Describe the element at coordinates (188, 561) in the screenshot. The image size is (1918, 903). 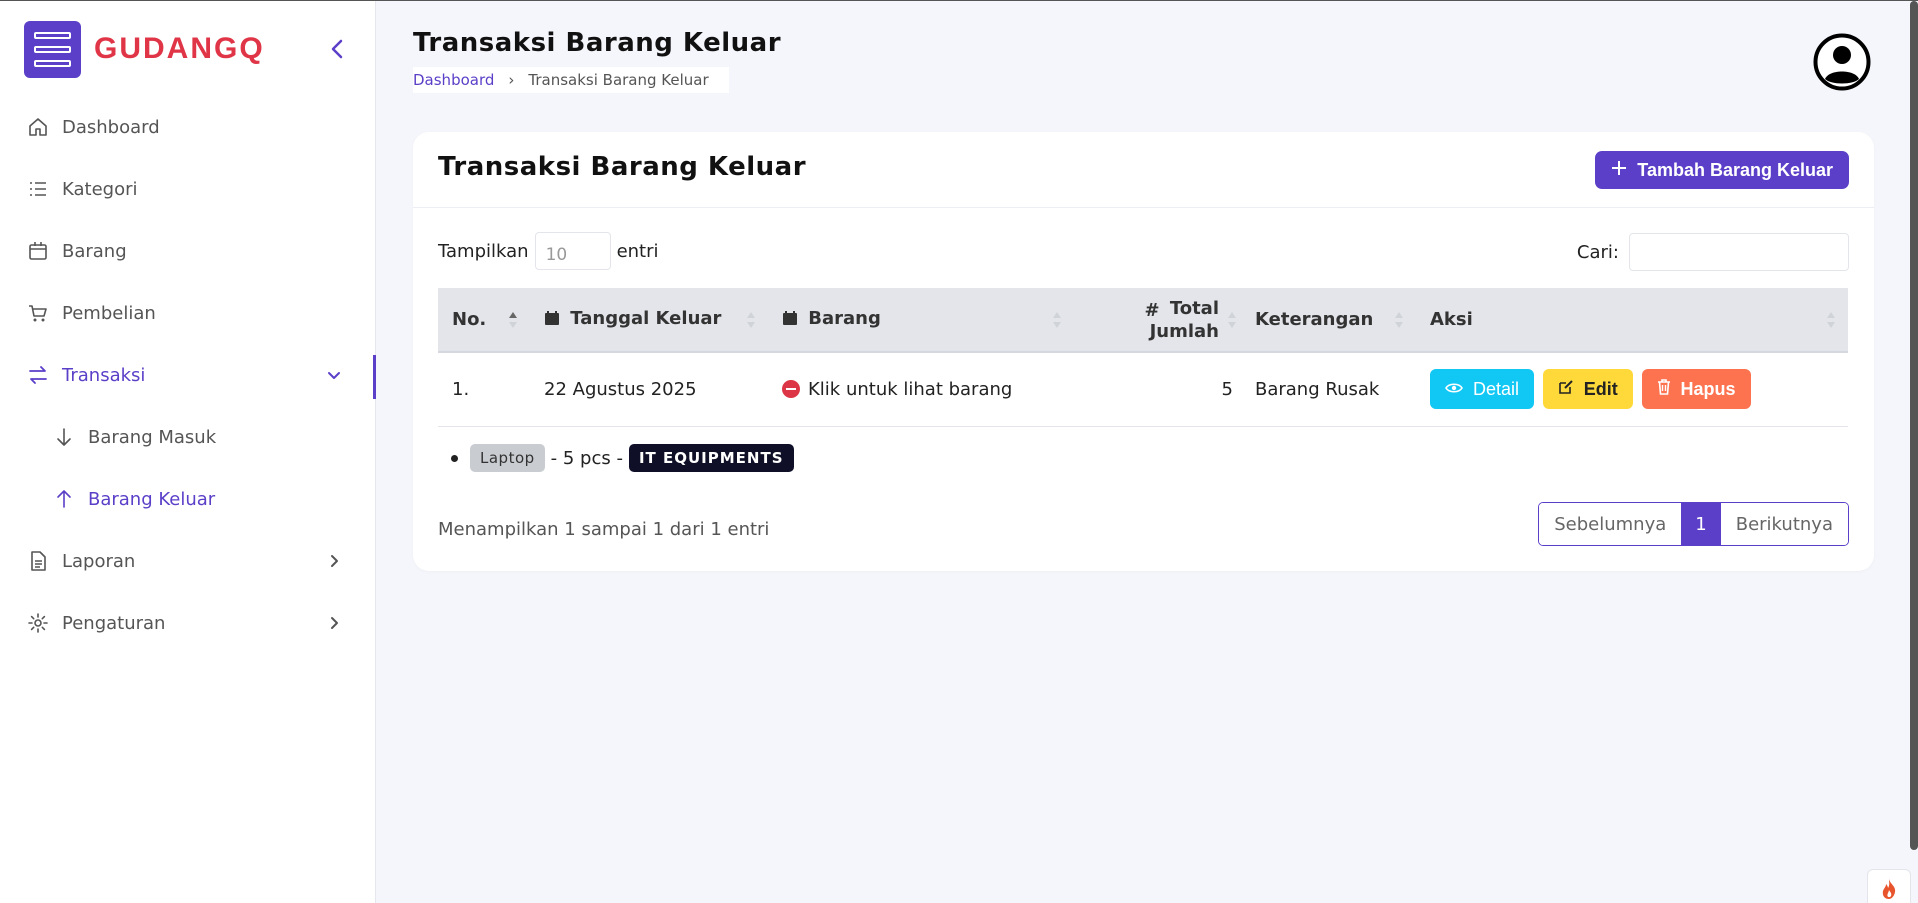
I see `sidebar-item-laporan: Laporan` at that location.